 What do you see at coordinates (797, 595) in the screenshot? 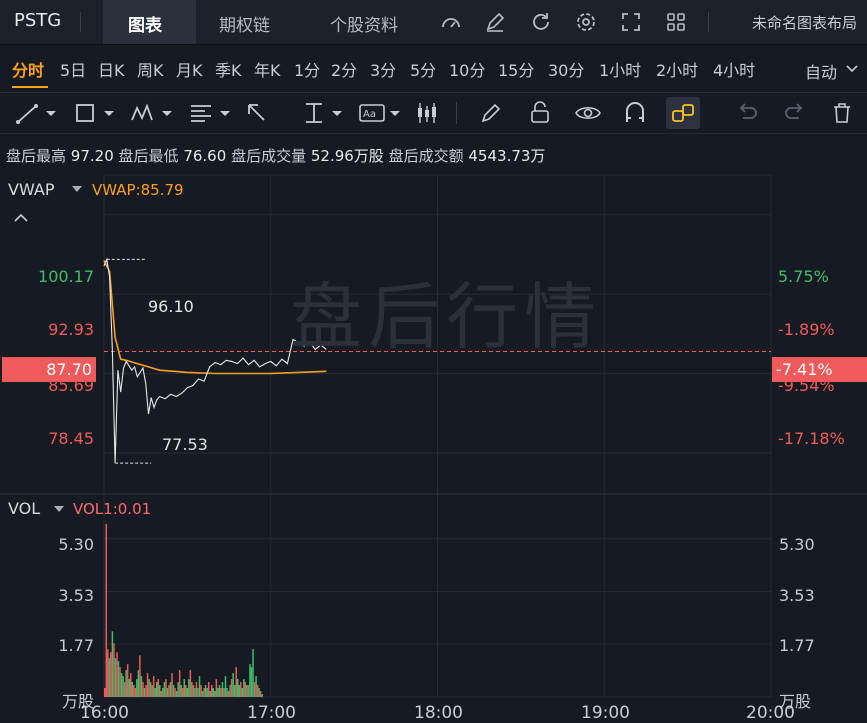
I see `vol-tick-right: 3.53` at bounding box center [797, 595].